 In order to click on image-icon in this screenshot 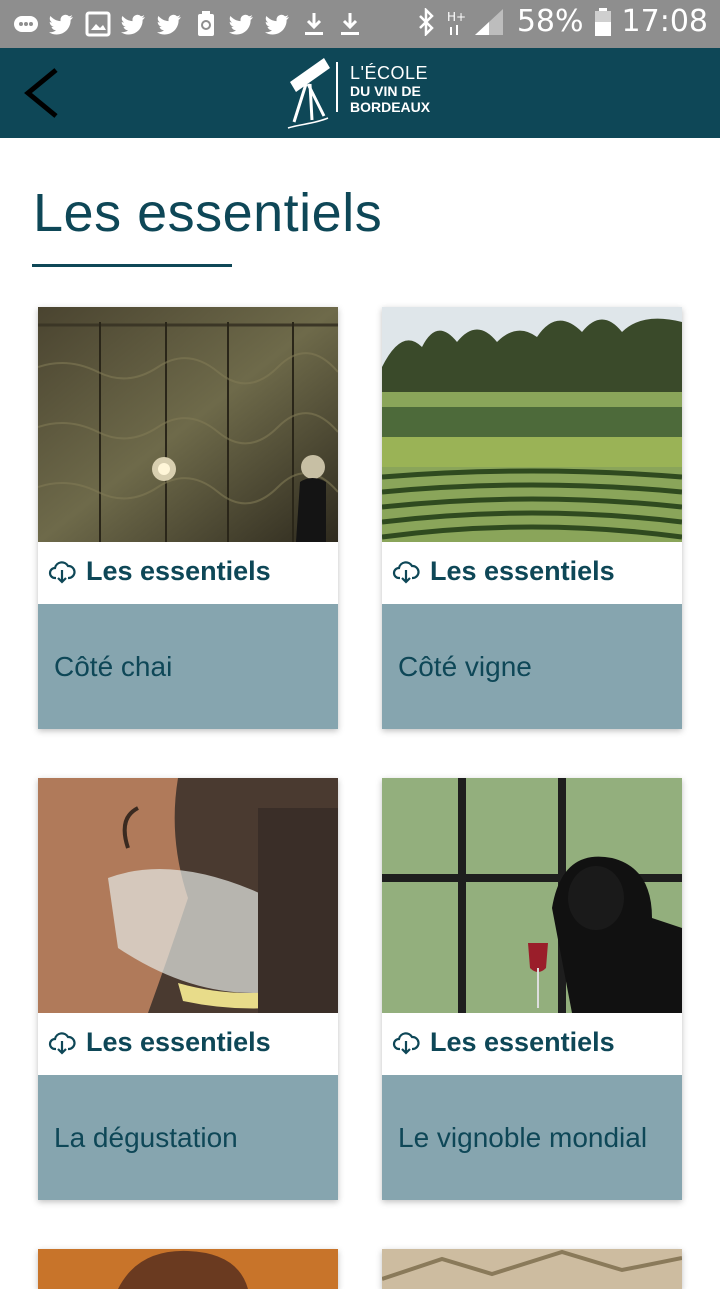, I will do `click(98, 24)`.